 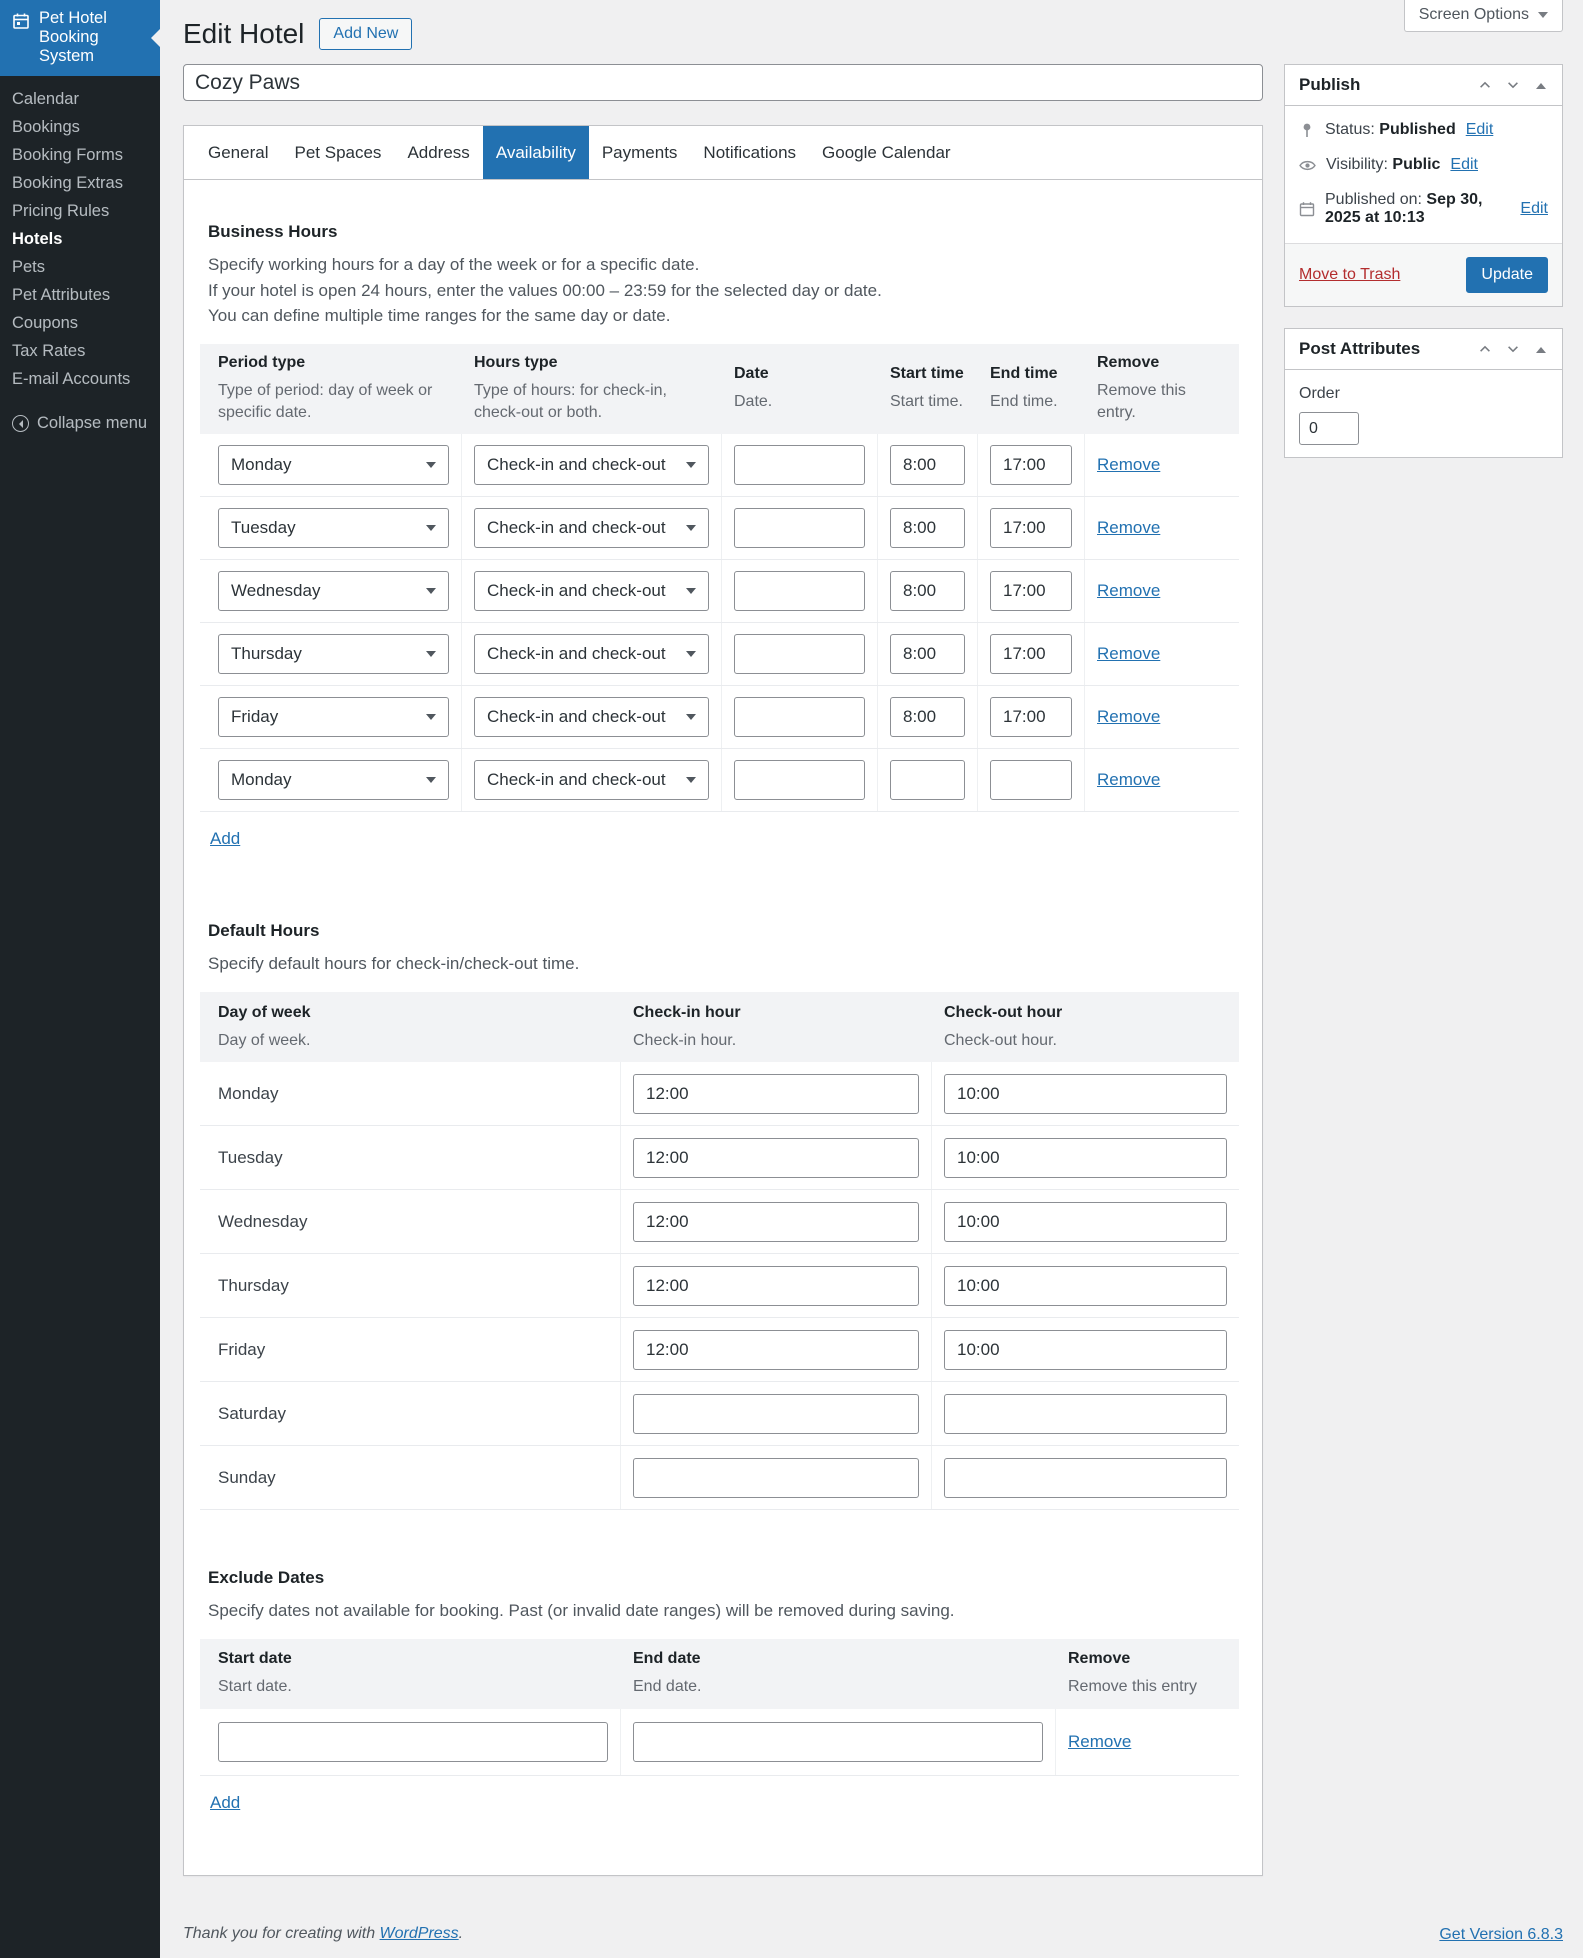 I want to click on tab-availability: Availability, so click(x=535, y=152).